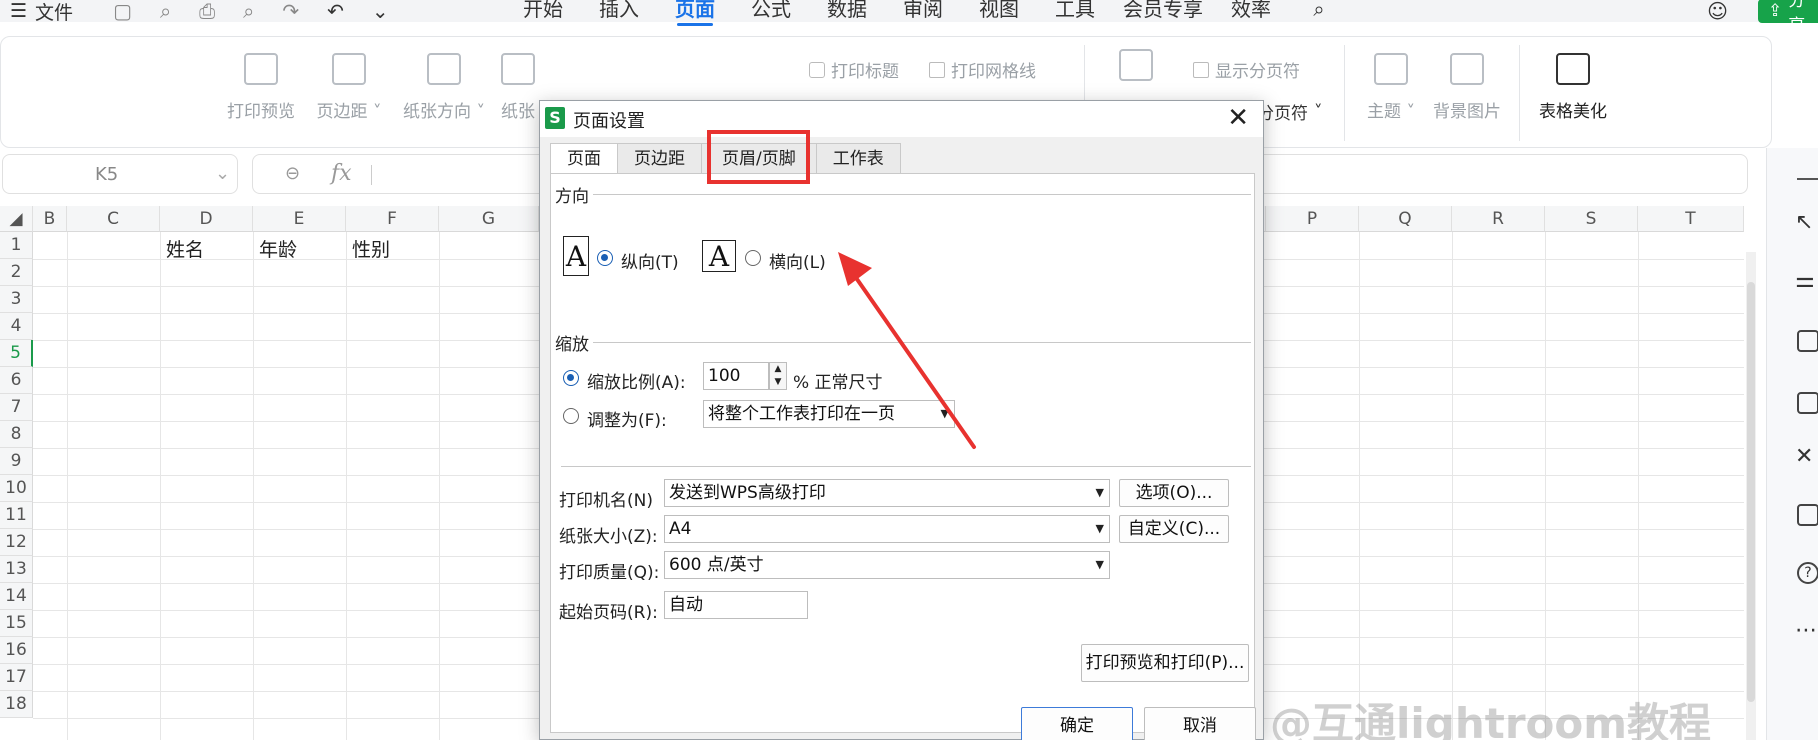 The width and height of the screenshot is (1818, 740). I want to click on select-all-corner: ◢, so click(16, 219).